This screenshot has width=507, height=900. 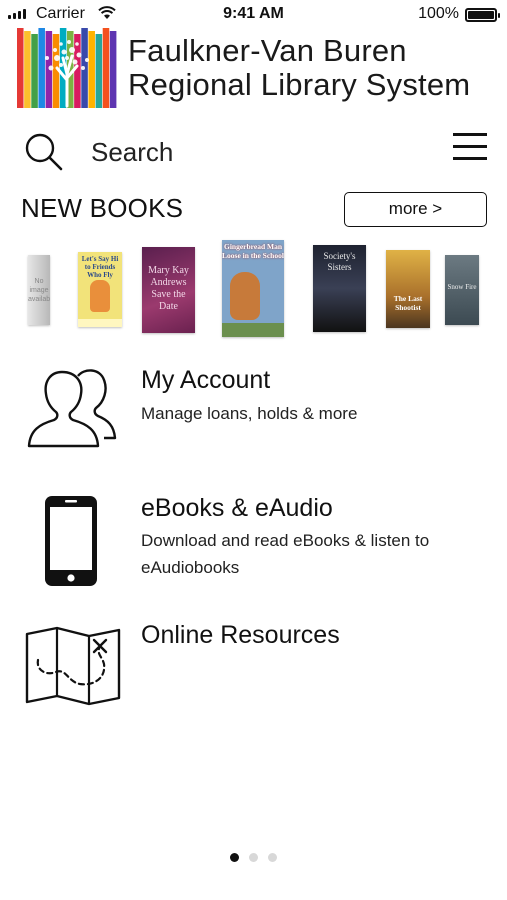 What do you see at coordinates (299, 84) in the screenshot?
I see `library-name-line2: Regional Library System` at bounding box center [299, 84].